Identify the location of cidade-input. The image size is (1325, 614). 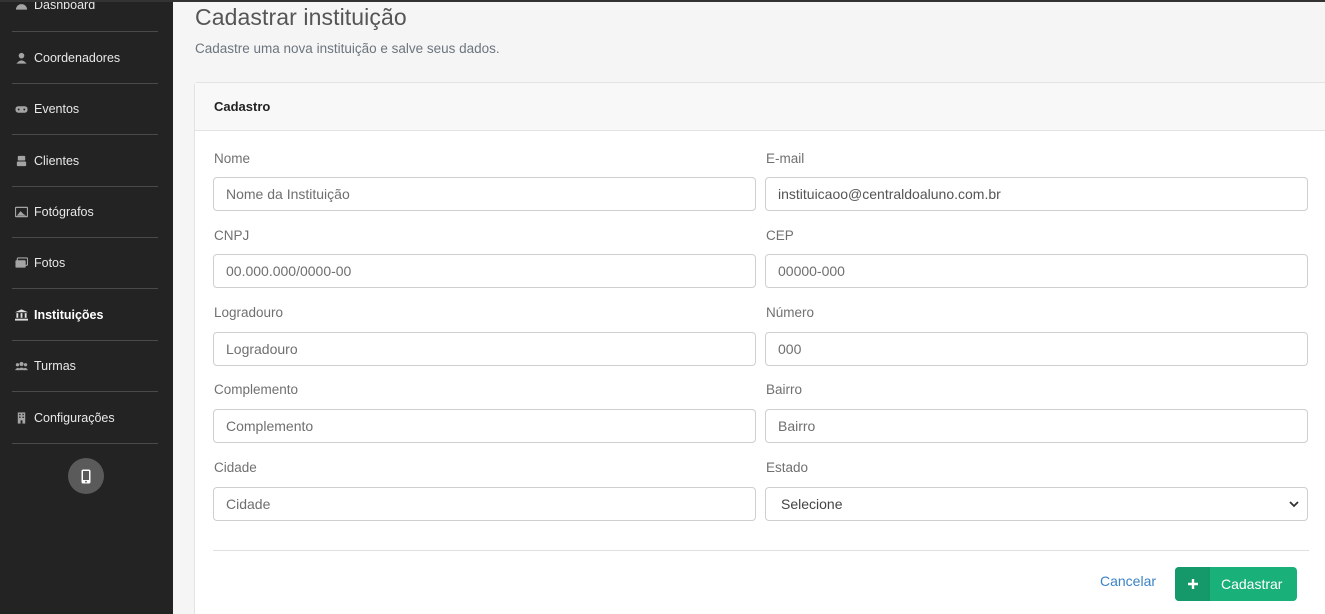
(484, 504).